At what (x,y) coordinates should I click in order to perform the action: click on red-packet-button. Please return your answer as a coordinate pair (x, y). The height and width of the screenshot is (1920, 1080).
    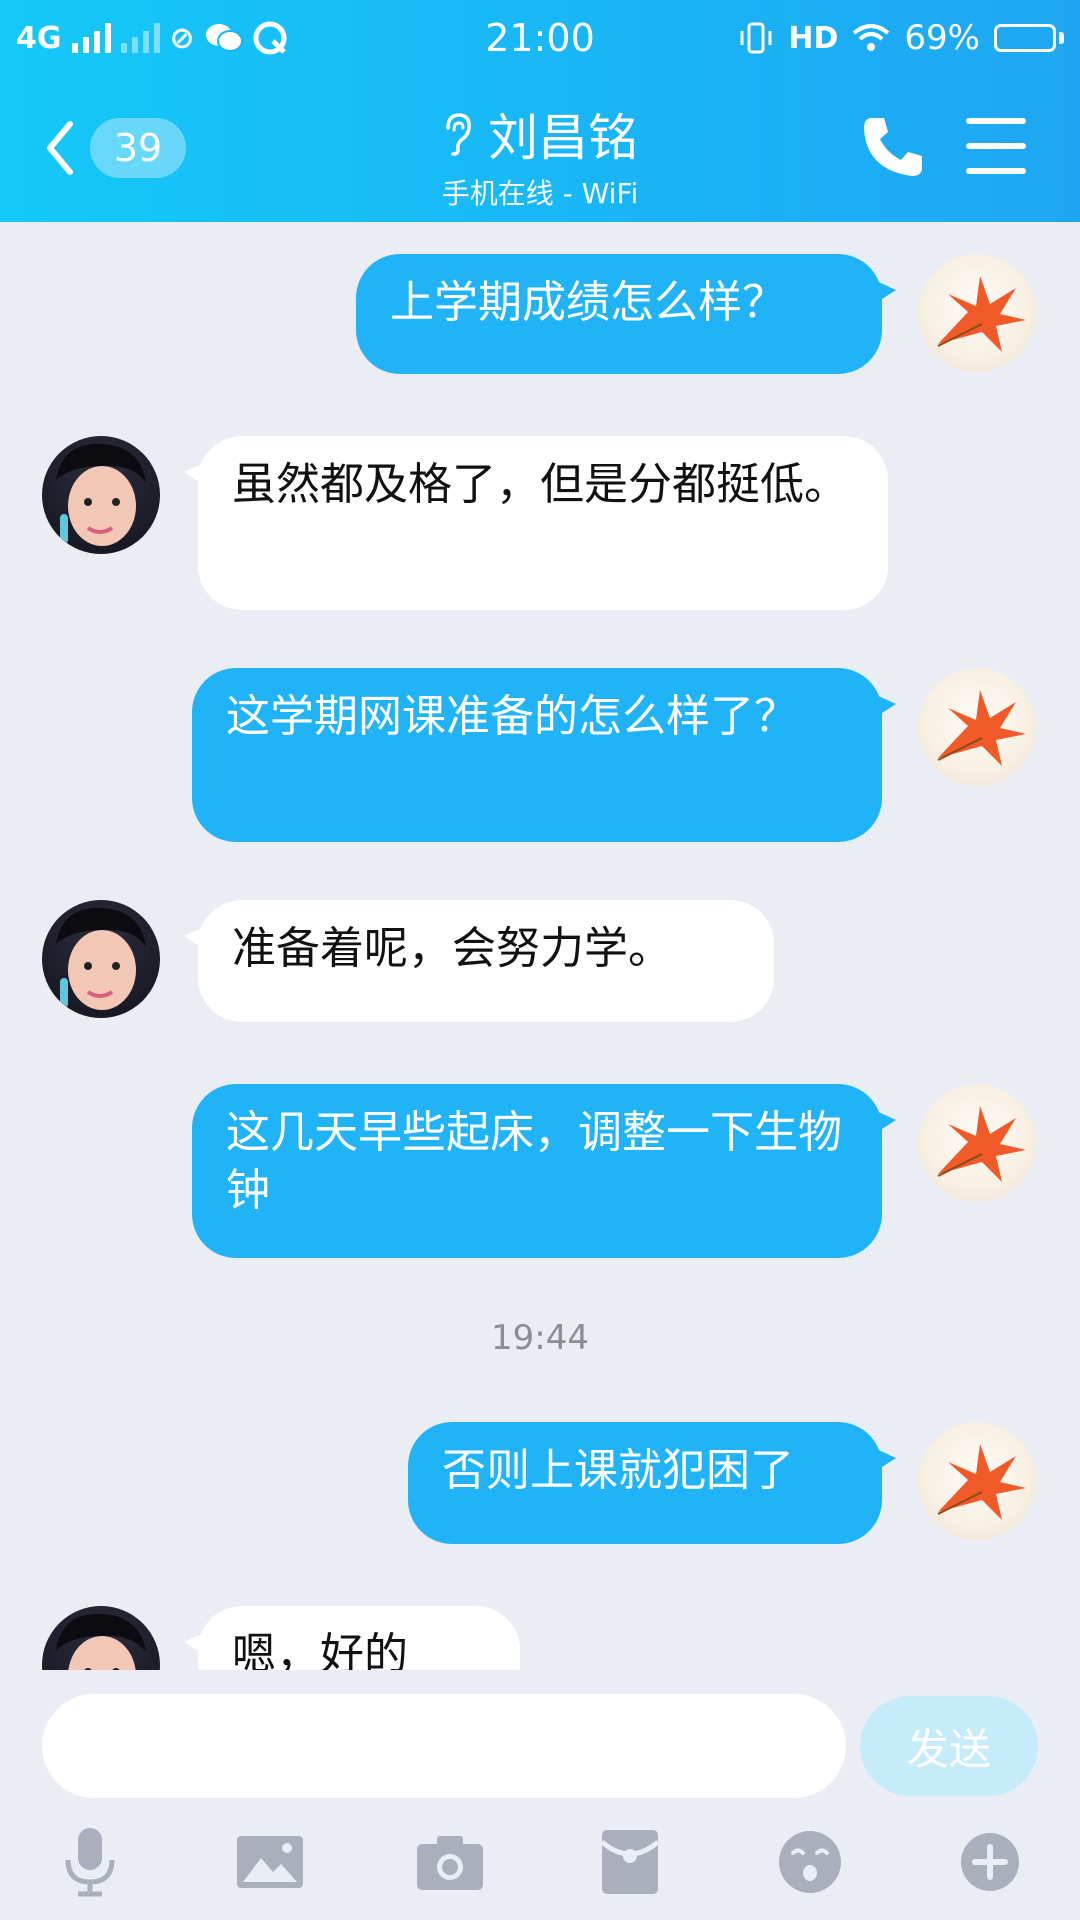
    Looking at the image, I should click on (630, 1862).